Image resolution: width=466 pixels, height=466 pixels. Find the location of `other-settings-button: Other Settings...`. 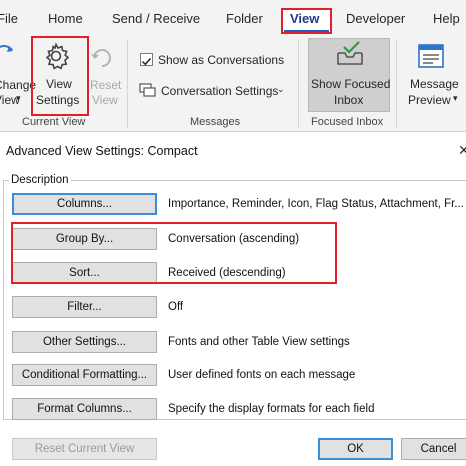

other-settings-button: Other Settings... is located at coordinates (84, 342).